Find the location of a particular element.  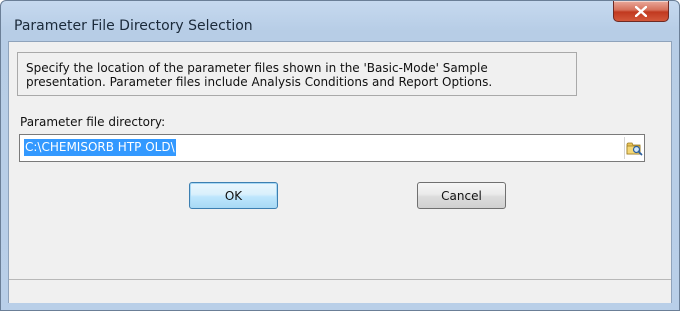

browse-button is located at coordinates (633, 148).